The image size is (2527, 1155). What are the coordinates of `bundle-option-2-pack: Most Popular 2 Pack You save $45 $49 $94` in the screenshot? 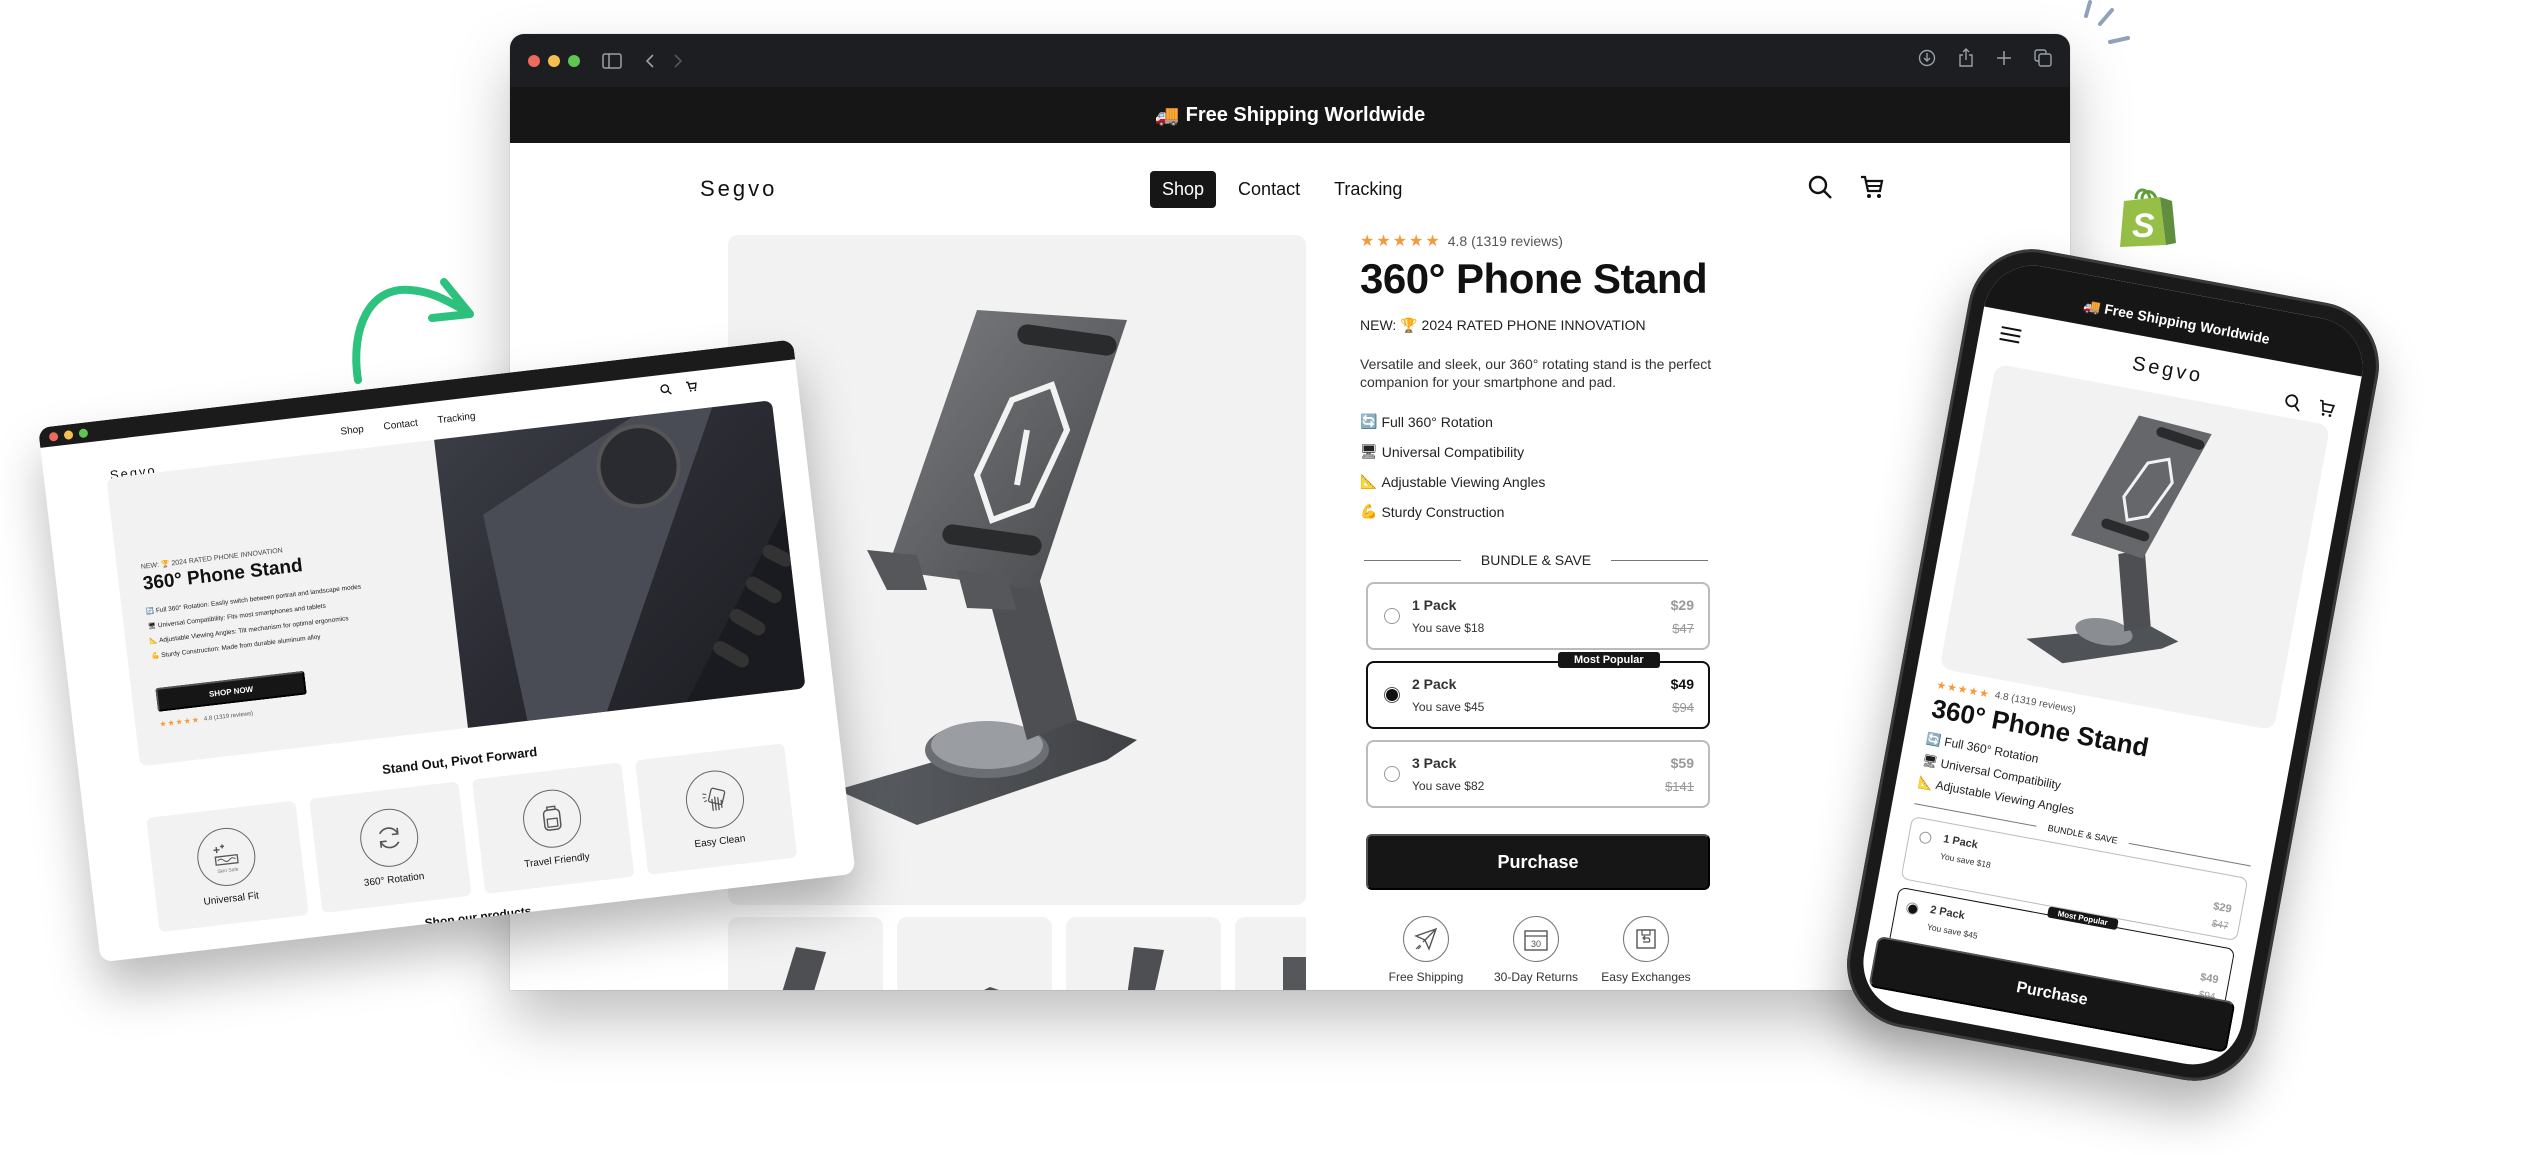 It's located at (1538, 690).